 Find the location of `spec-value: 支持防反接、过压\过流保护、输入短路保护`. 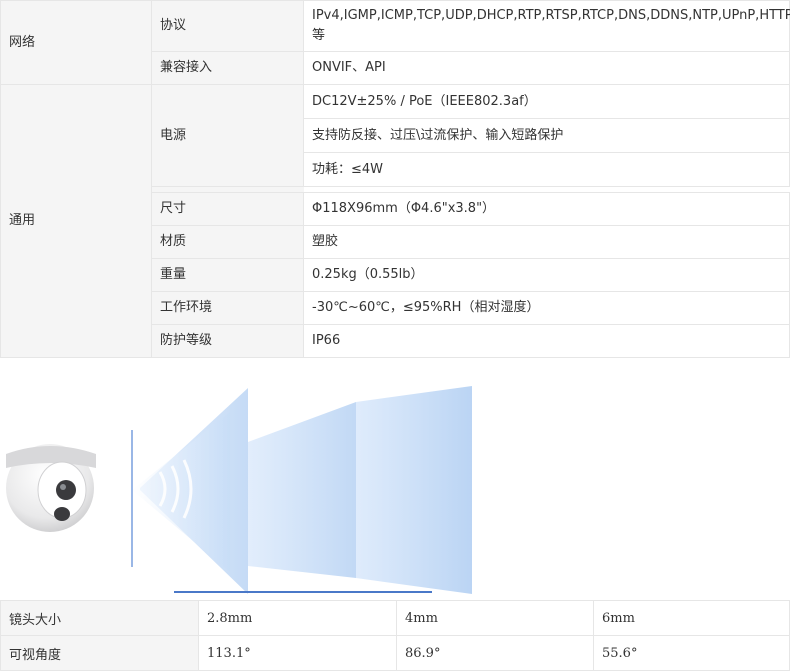

spec-value: 支持防反接、过压\过流保护、输入短路保护 is located at coordinates (546, 135).